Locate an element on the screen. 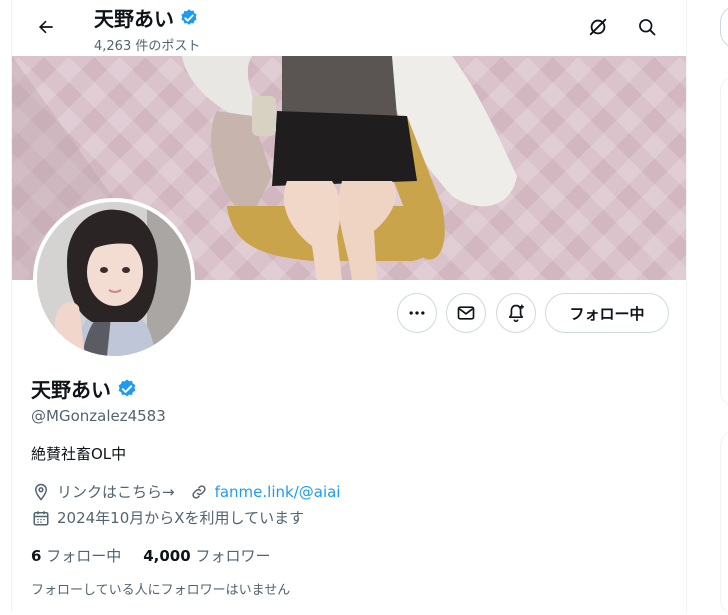  grok-button is located at coordinates (598, 27).